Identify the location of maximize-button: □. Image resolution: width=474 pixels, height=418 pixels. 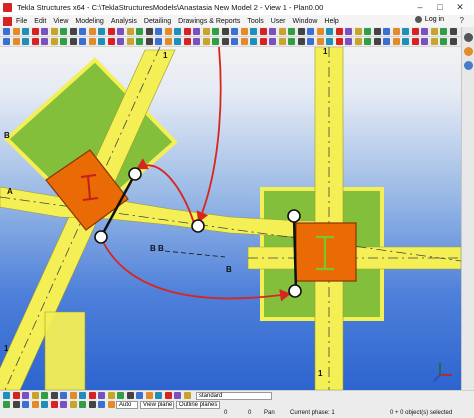
(440, 7).